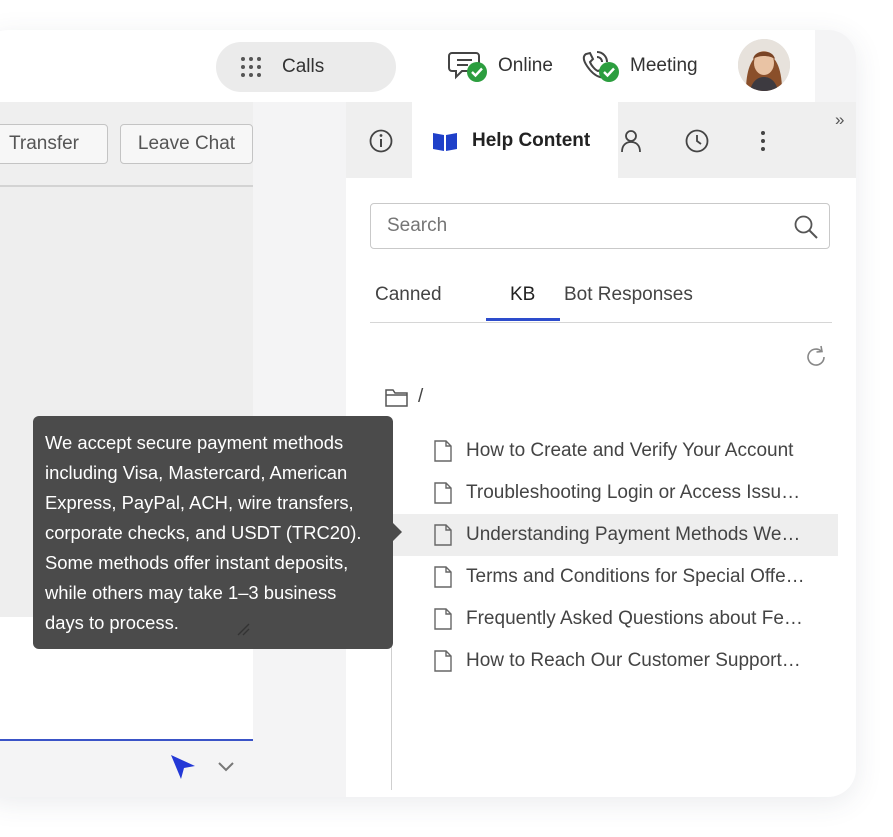 Image resolution: width=893 pixels, height=837 pixels. Describe the element at coordinates (197, 562) in the screenshot. I see `tooltip-line: Some methods offer instant deposits,` at that location.